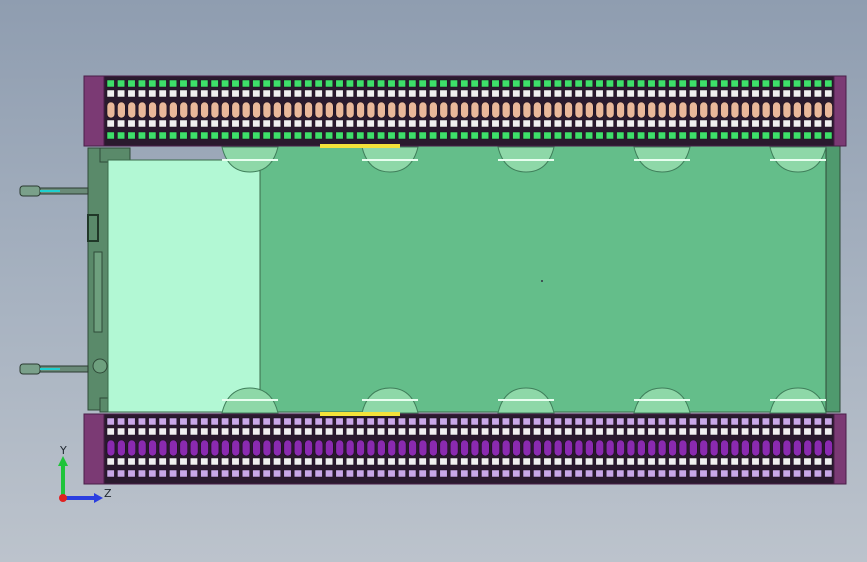  Describe the element at coordinates (98, 292) in the screenshot. I see `rear-slot` at that location.